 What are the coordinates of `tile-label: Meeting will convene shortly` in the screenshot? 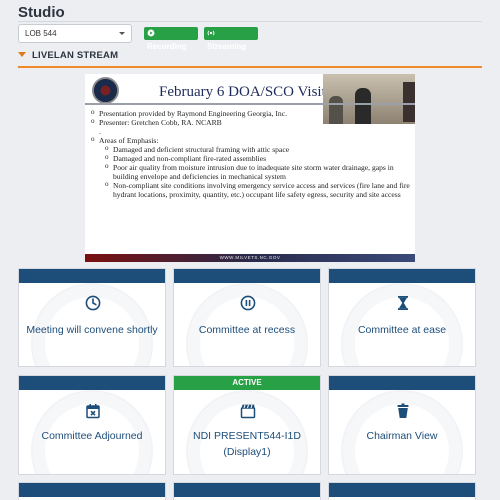 It's located at (92, 330).